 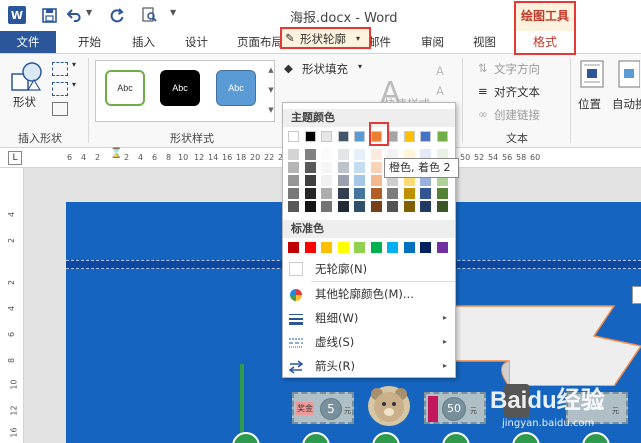 What do you see at coordinates (517, 115) in the screenshot?
I see `create-link-button: 创建链接` at bounding box center [517, 115].